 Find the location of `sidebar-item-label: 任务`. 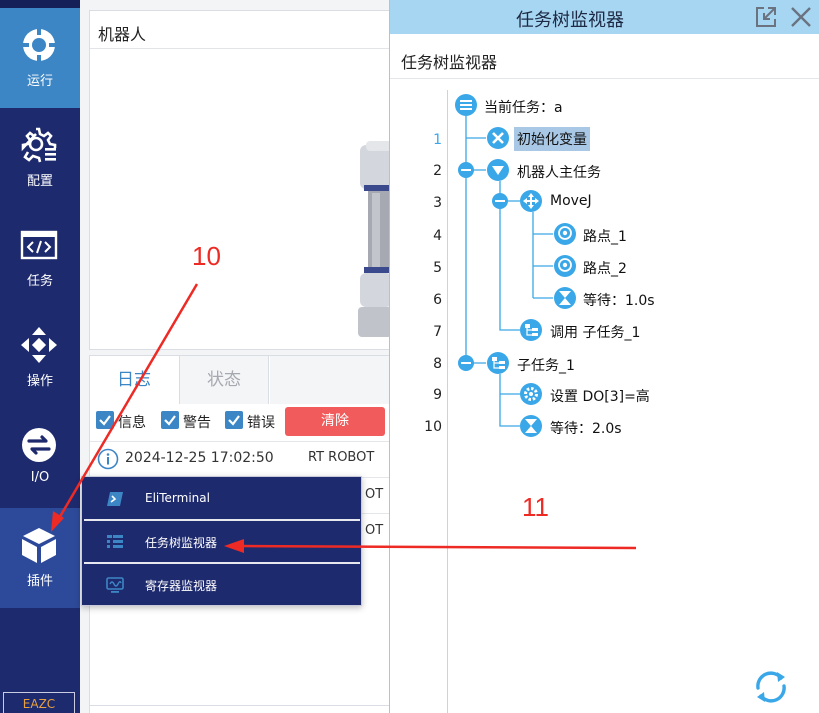

sidebar-item-label: 任务 is located at coordinates (39, 281).